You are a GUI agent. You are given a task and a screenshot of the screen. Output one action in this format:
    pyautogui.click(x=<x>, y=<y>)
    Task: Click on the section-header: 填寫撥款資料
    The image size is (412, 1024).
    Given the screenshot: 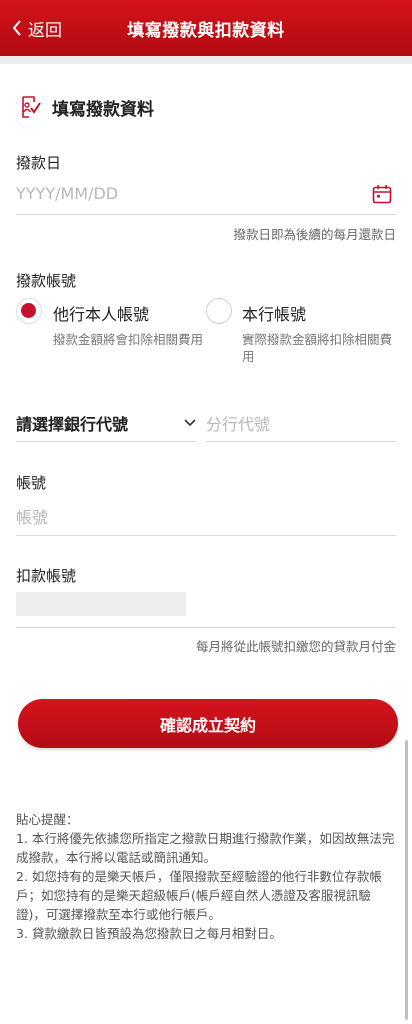 What is the action you would take?
    pyautogui.click(x=86, y=107)
    